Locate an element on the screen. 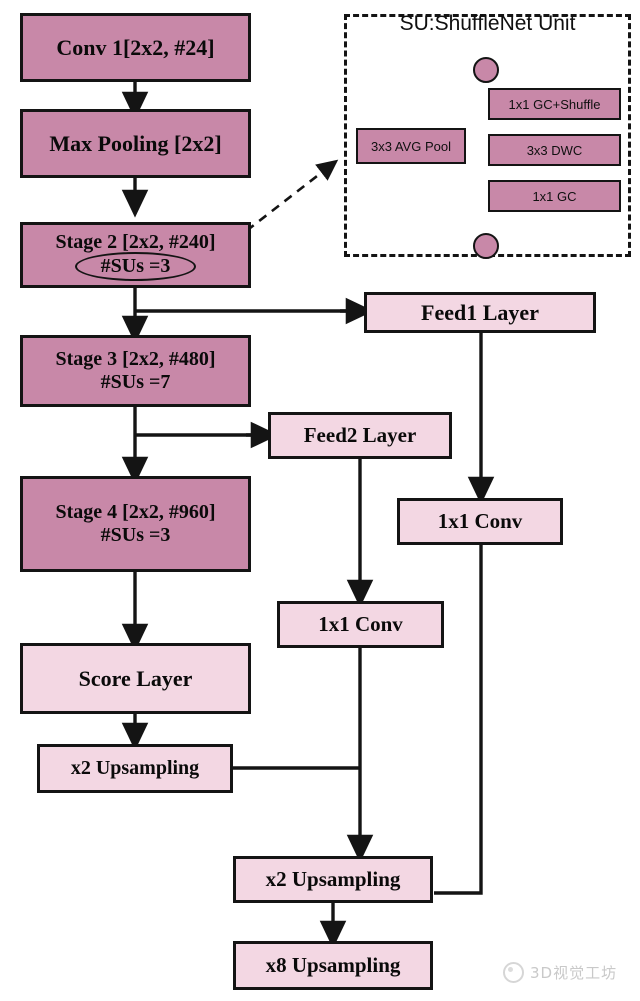 The height and width of the screenshot is (1001, 640). node-x8-upsampling-label: x8 Upsampling is located at coordinates (333, 965).